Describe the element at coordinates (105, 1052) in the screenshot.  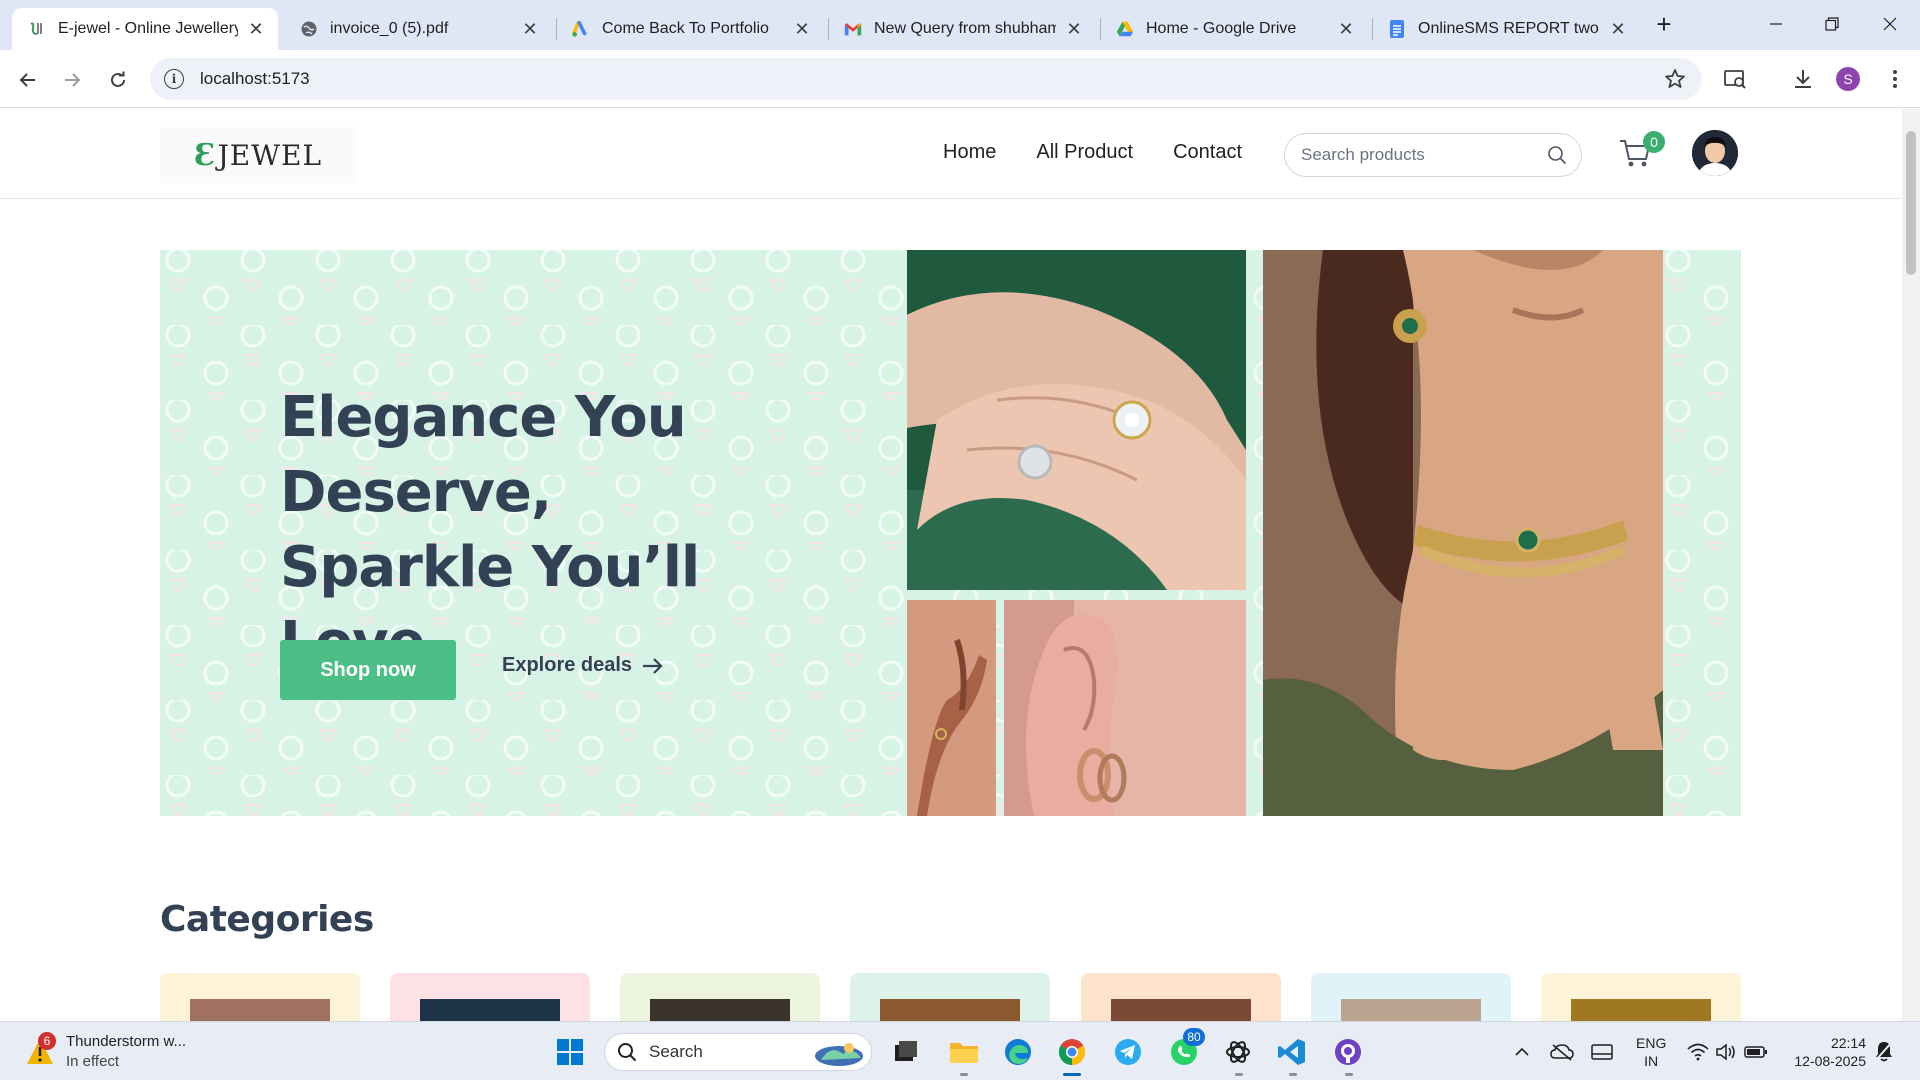
I see `weather-widget: 6 Thunderstorm w... In effect` at that location.